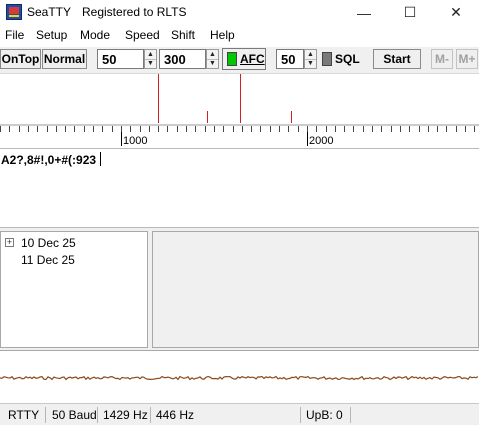  I want to click on text-cursor, so click(101, 159).